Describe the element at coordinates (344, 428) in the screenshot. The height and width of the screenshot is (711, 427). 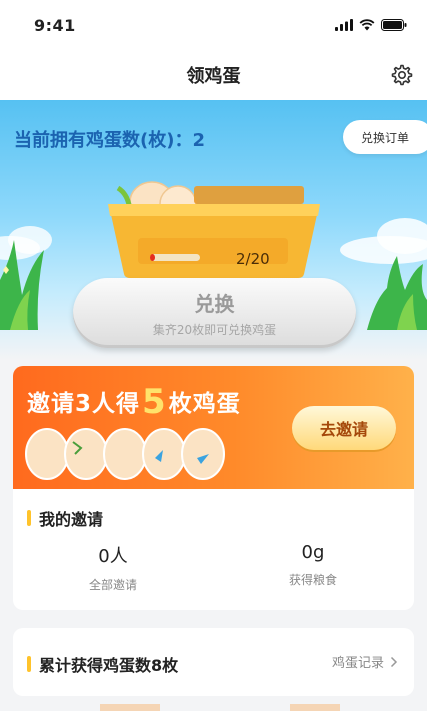
I see `go-invite-button: 去邀请` at that location.